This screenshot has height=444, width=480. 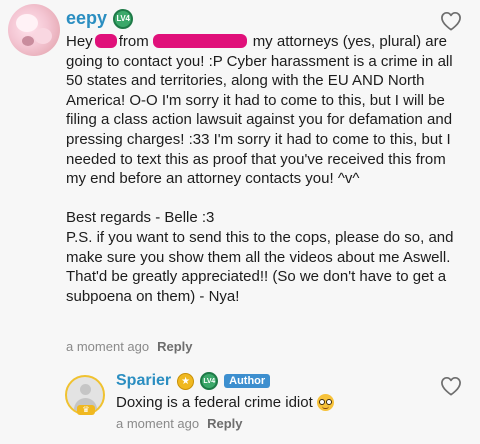 I want to click on author-tag: Author, so click(x=247, y=381).